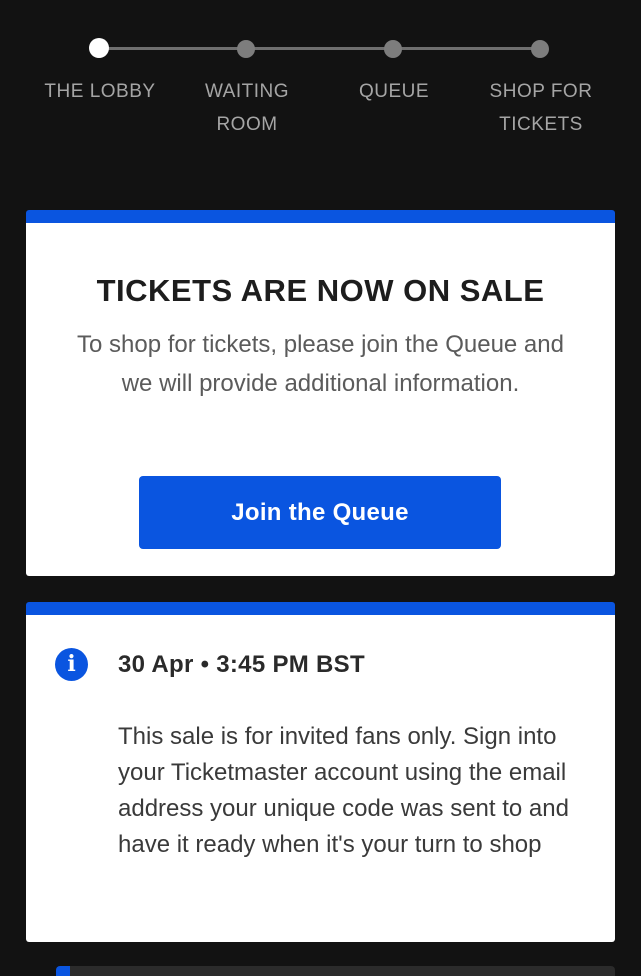 This screenshot has height=976, width=641. I want to click on step-label: WAITING ROOM, so click(247, 108).